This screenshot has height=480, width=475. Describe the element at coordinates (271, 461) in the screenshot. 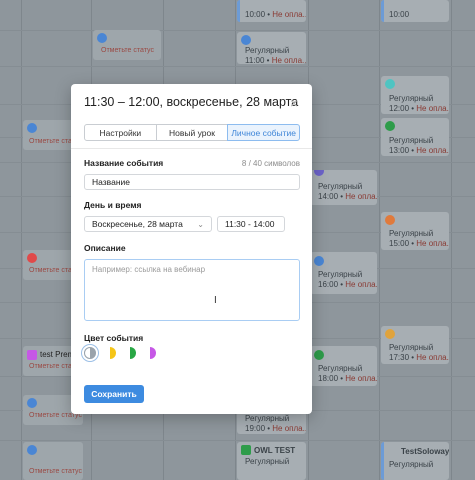

I see `calendar-event-card: OWL TEST Регулярный` at that location.